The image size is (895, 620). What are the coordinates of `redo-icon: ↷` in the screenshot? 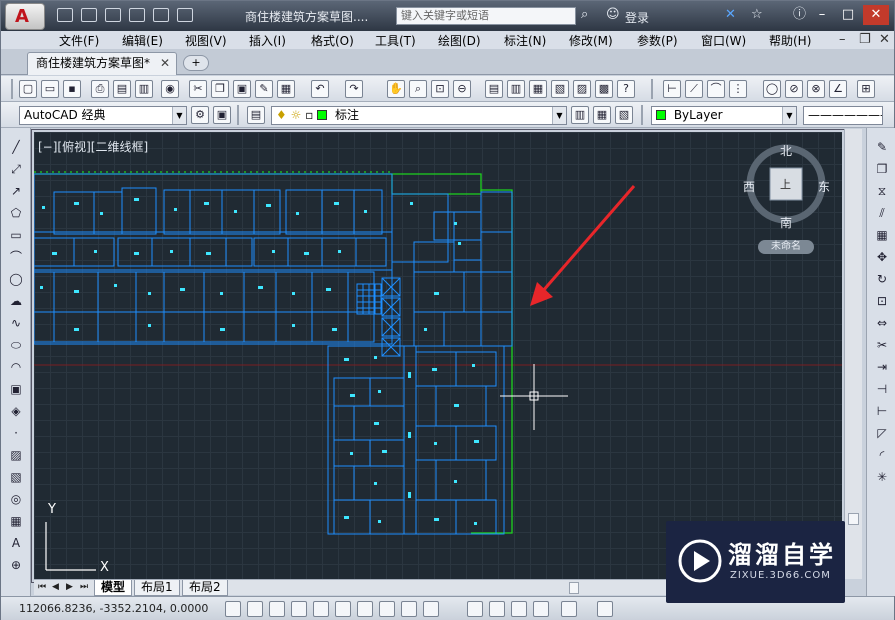 It's located at (354, 89).